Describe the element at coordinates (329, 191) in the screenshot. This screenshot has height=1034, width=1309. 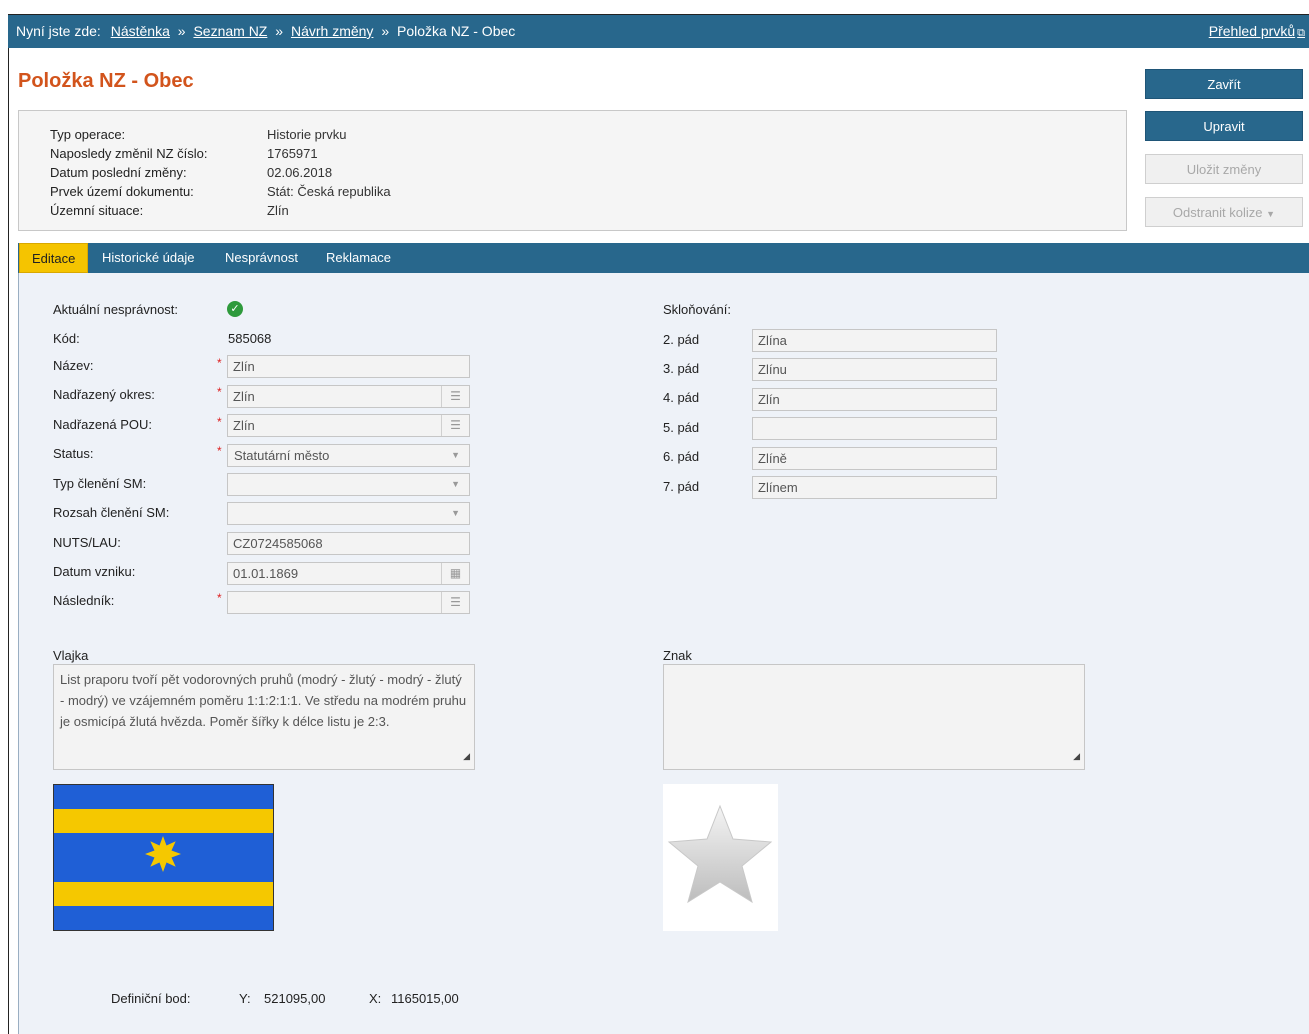
I see `info-value: Stát: Česká republika` at that location.